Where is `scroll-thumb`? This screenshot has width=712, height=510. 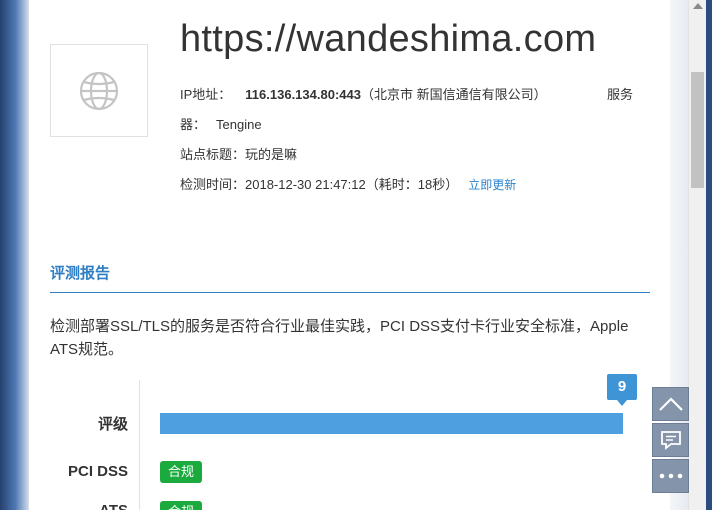 scroll-thumb is located at coordinates (697, 130).